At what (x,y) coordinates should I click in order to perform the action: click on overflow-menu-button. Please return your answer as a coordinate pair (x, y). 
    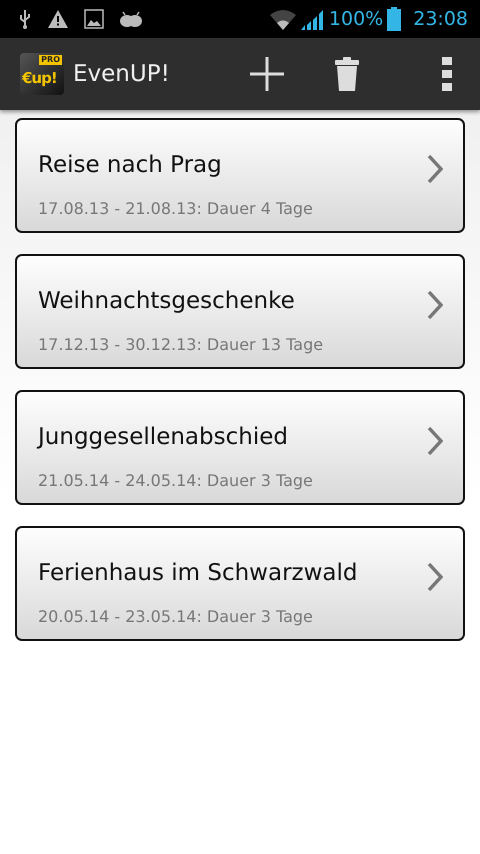
    Looking at the image, I should click on (447, 74).